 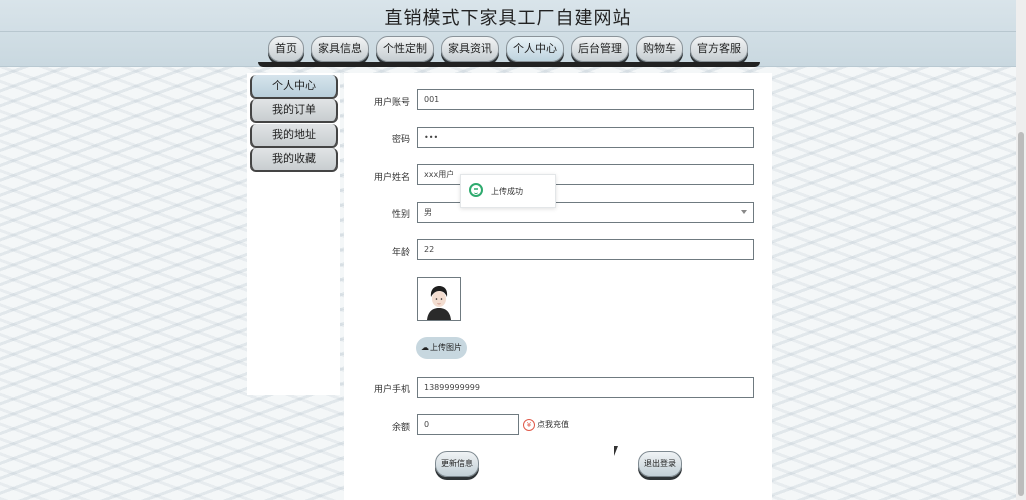 I want to click on gender-selected-value: 男, so click(x=428, y=212).